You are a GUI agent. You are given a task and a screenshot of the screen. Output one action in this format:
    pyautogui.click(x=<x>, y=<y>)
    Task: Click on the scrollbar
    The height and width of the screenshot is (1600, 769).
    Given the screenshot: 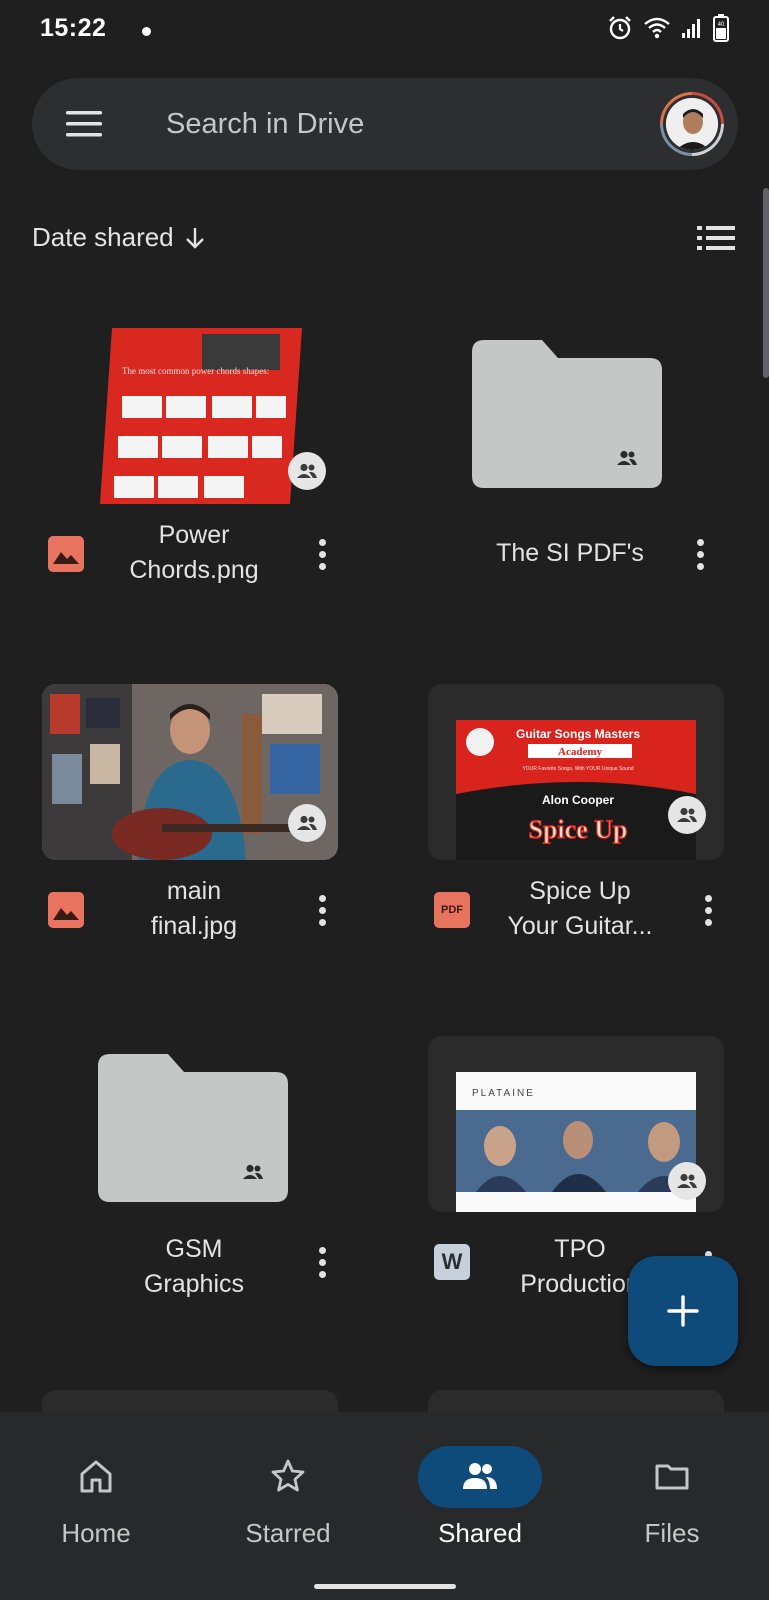 What is the action you would take?
    pyautogui.click(x=766, y=283)
    